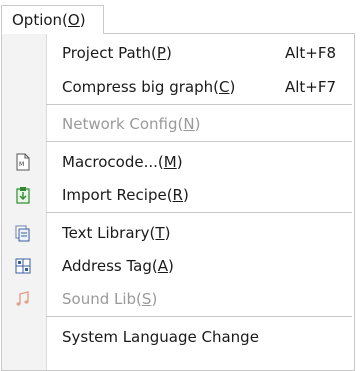 The height and width of the screenshot is (371, 361). Describe the element at coordinates (178, 265) in the screenshot. I see `menu-item-address-tag: Address Tag(A)` at that location.